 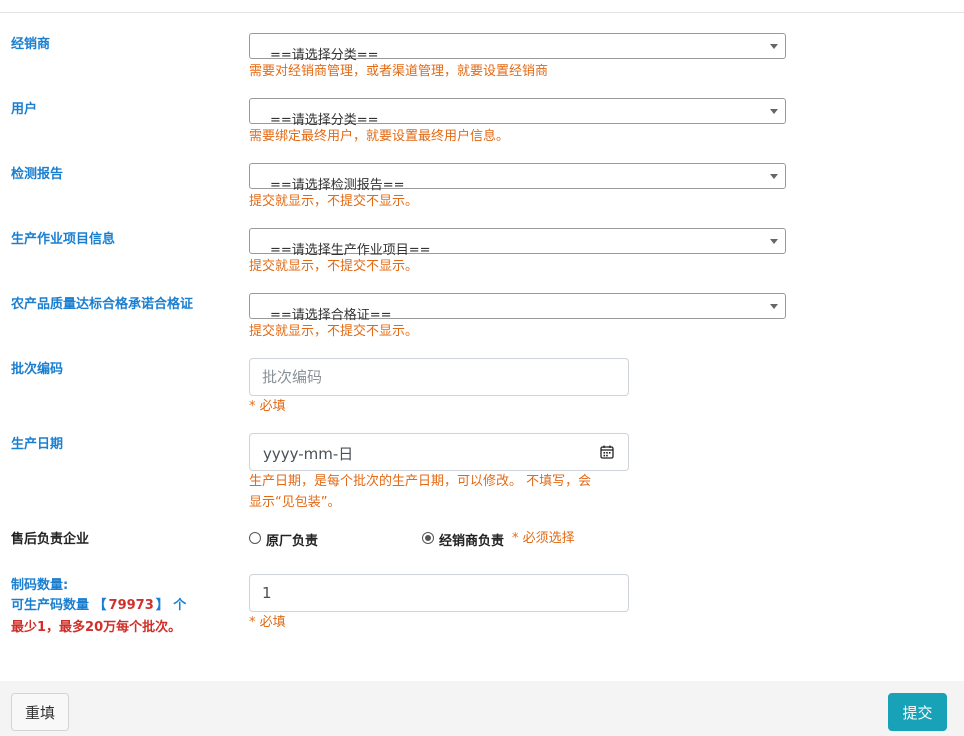 What do you see at coordinates (255, 538) in the screenshot?
I see `radio-factory` at bounding box center [255, 538].